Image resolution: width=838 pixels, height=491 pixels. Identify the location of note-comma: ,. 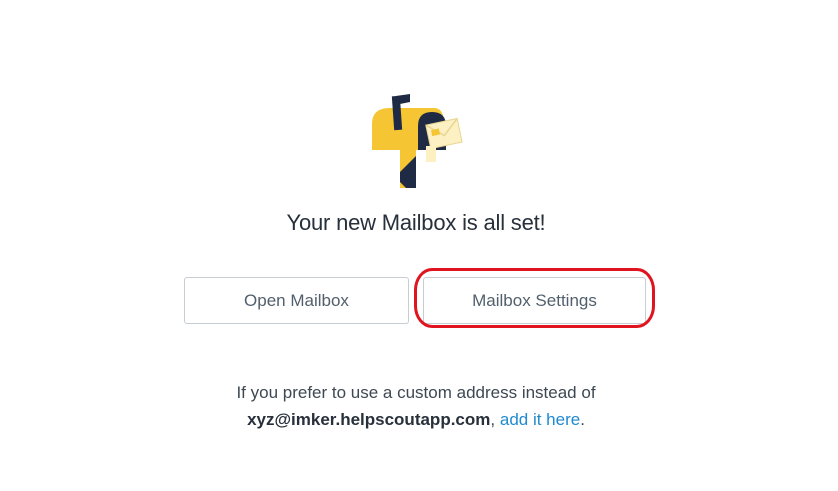
(493, 419).